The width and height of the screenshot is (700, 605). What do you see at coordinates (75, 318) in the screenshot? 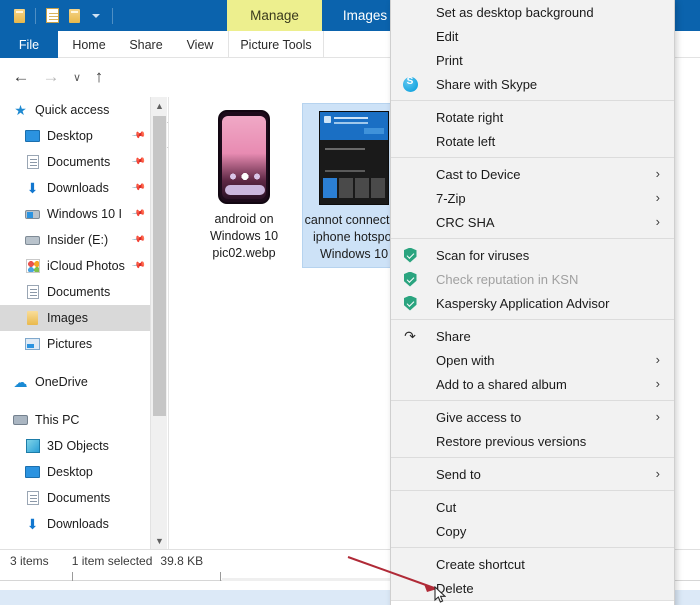
I see `sidebar-item-images: Images` at bounding box center [75, 318].